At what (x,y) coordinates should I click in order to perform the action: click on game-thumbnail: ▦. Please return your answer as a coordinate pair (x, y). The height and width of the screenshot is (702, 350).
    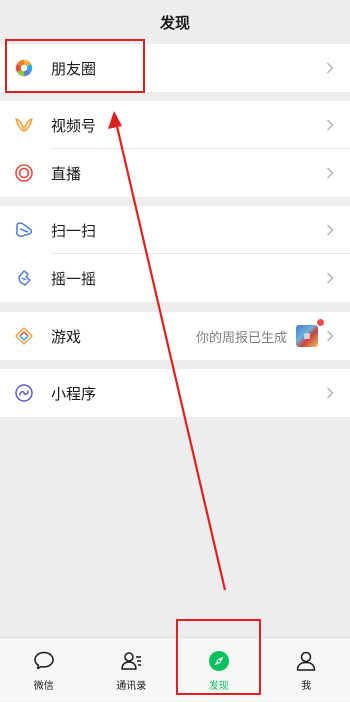
    Looking at the image, I should click on (307, 336).